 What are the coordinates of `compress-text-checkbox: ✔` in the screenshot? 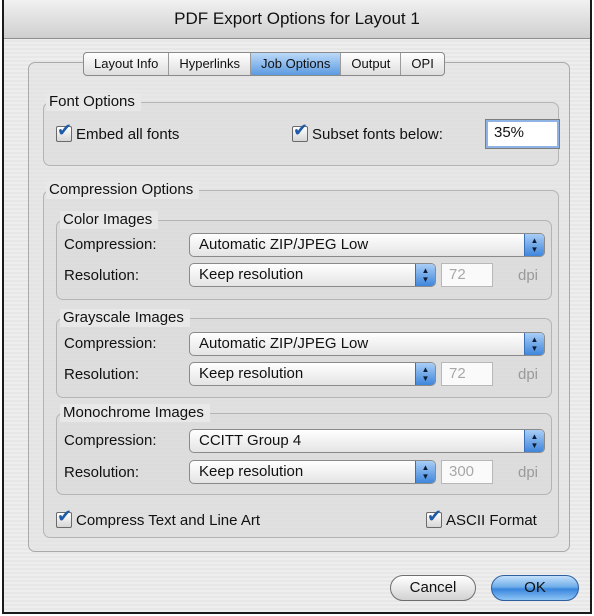 It's located at (64, 517).